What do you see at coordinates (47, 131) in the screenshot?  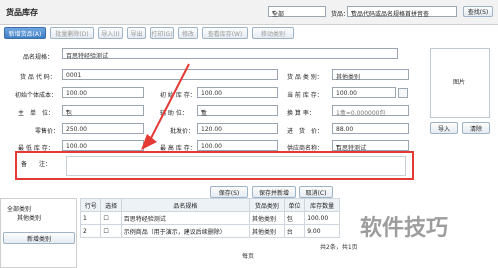 I see `retail-label: 零售价：` at bounding box center [47, 131].